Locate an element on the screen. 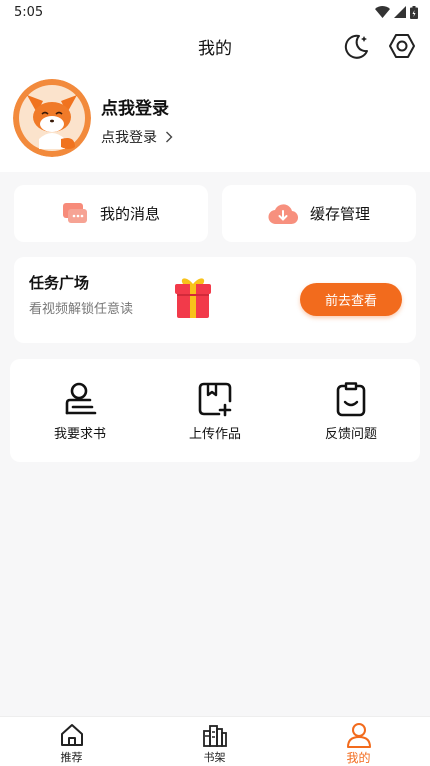  cloud-download-icon is located at coordinates (283, 213).